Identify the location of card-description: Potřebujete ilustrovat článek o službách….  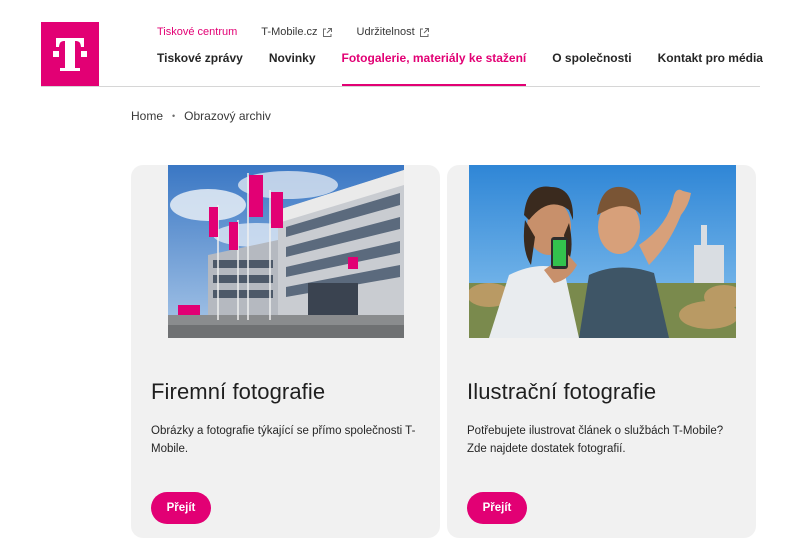
(595, 440).